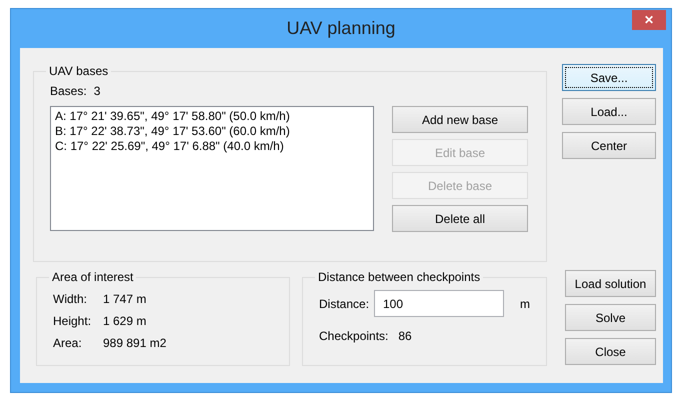 The height and width of the screenshot is (400, 685). I want to click on field-label: Height:, so click(72, 321).